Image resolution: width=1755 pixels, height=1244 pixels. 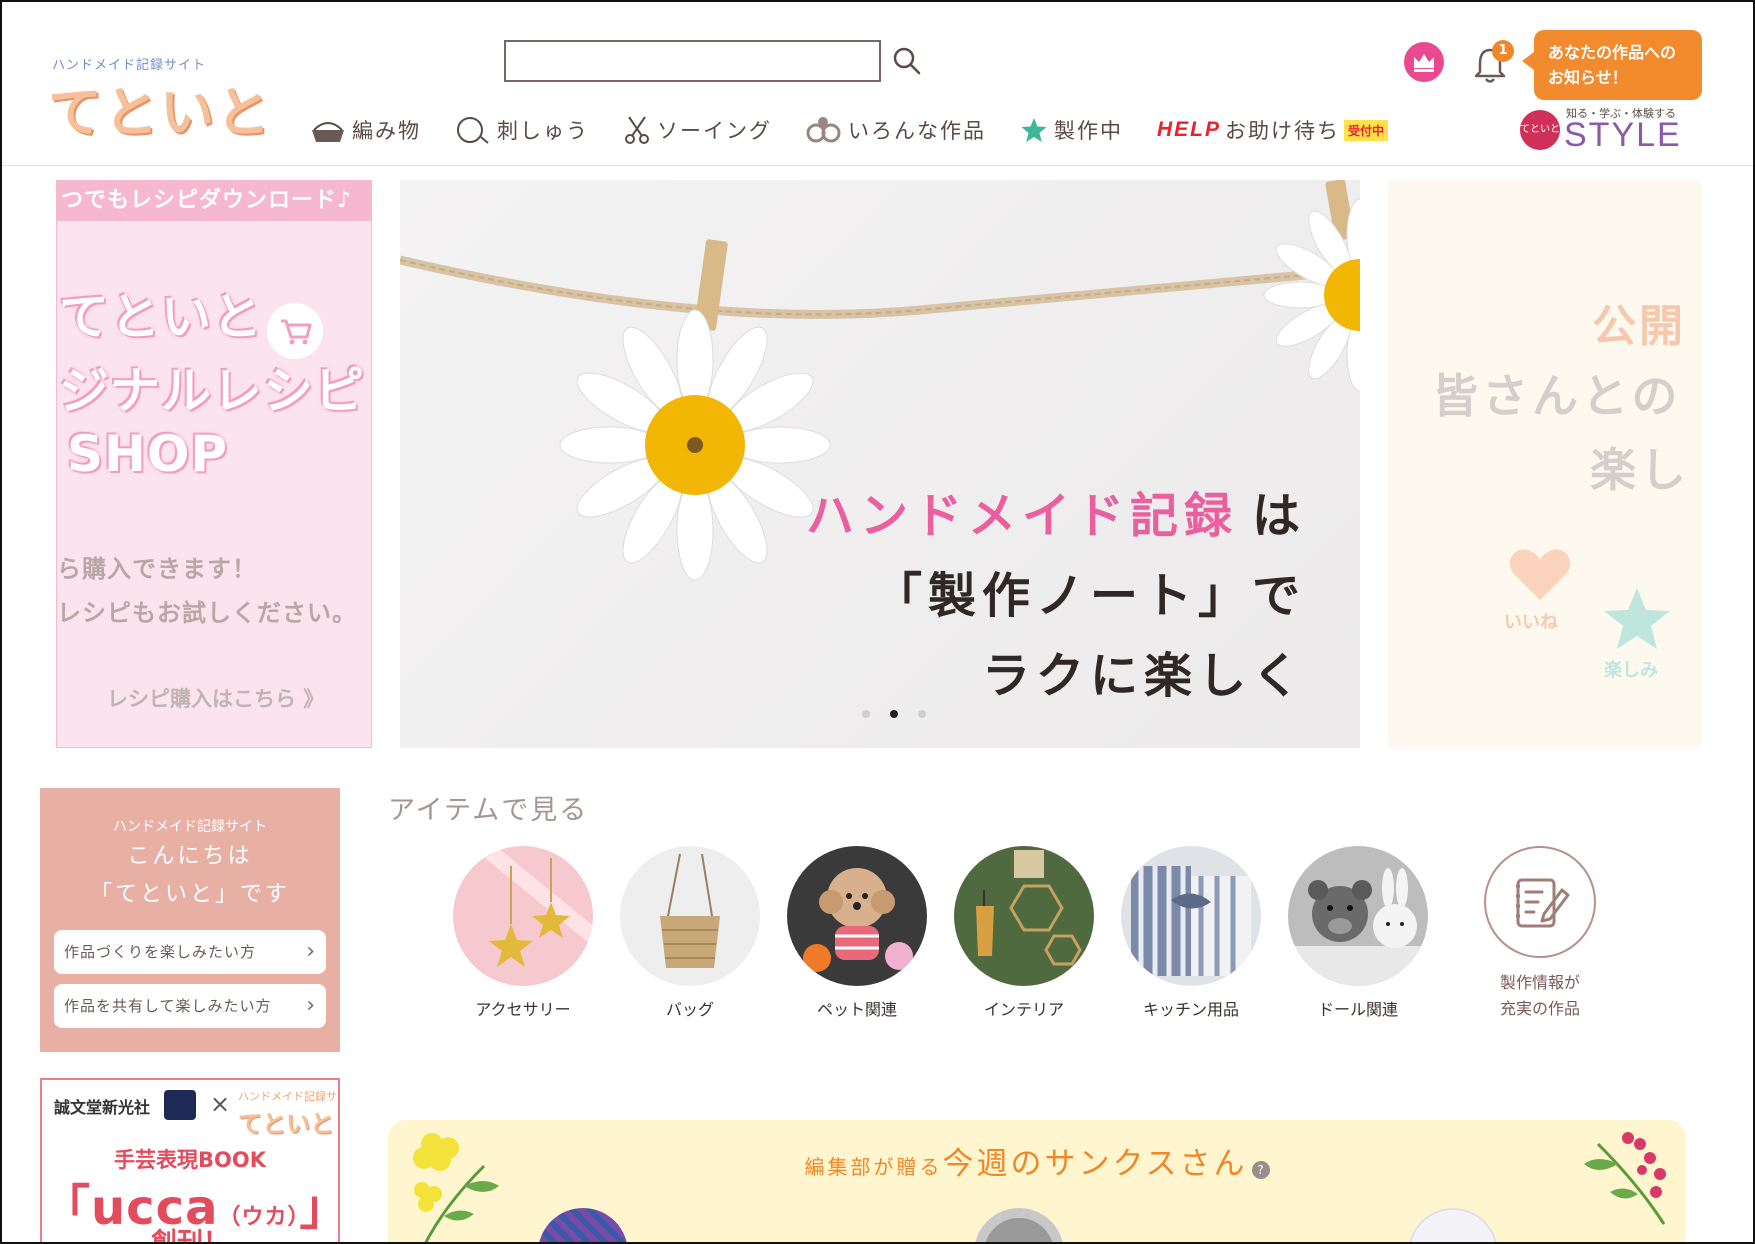 I want to click on hero-headline-line1: ハンドメイド記録は, so click(x=1056, y=511).